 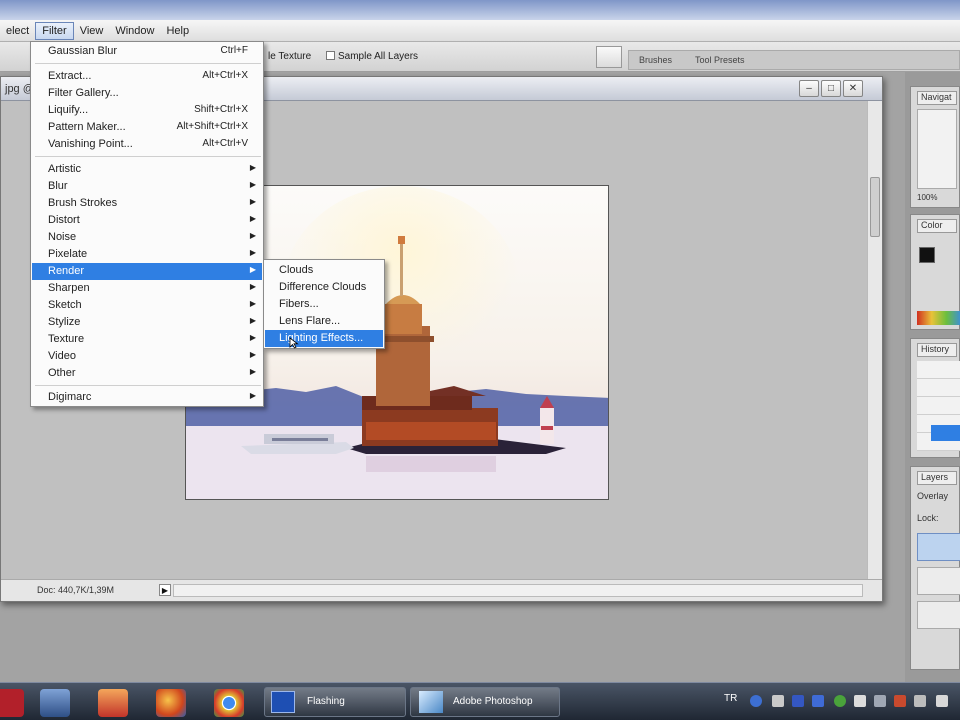 I want to click on menu-item-brush-strokes: Brush Strokes ▶, so click(x=147, y=203).